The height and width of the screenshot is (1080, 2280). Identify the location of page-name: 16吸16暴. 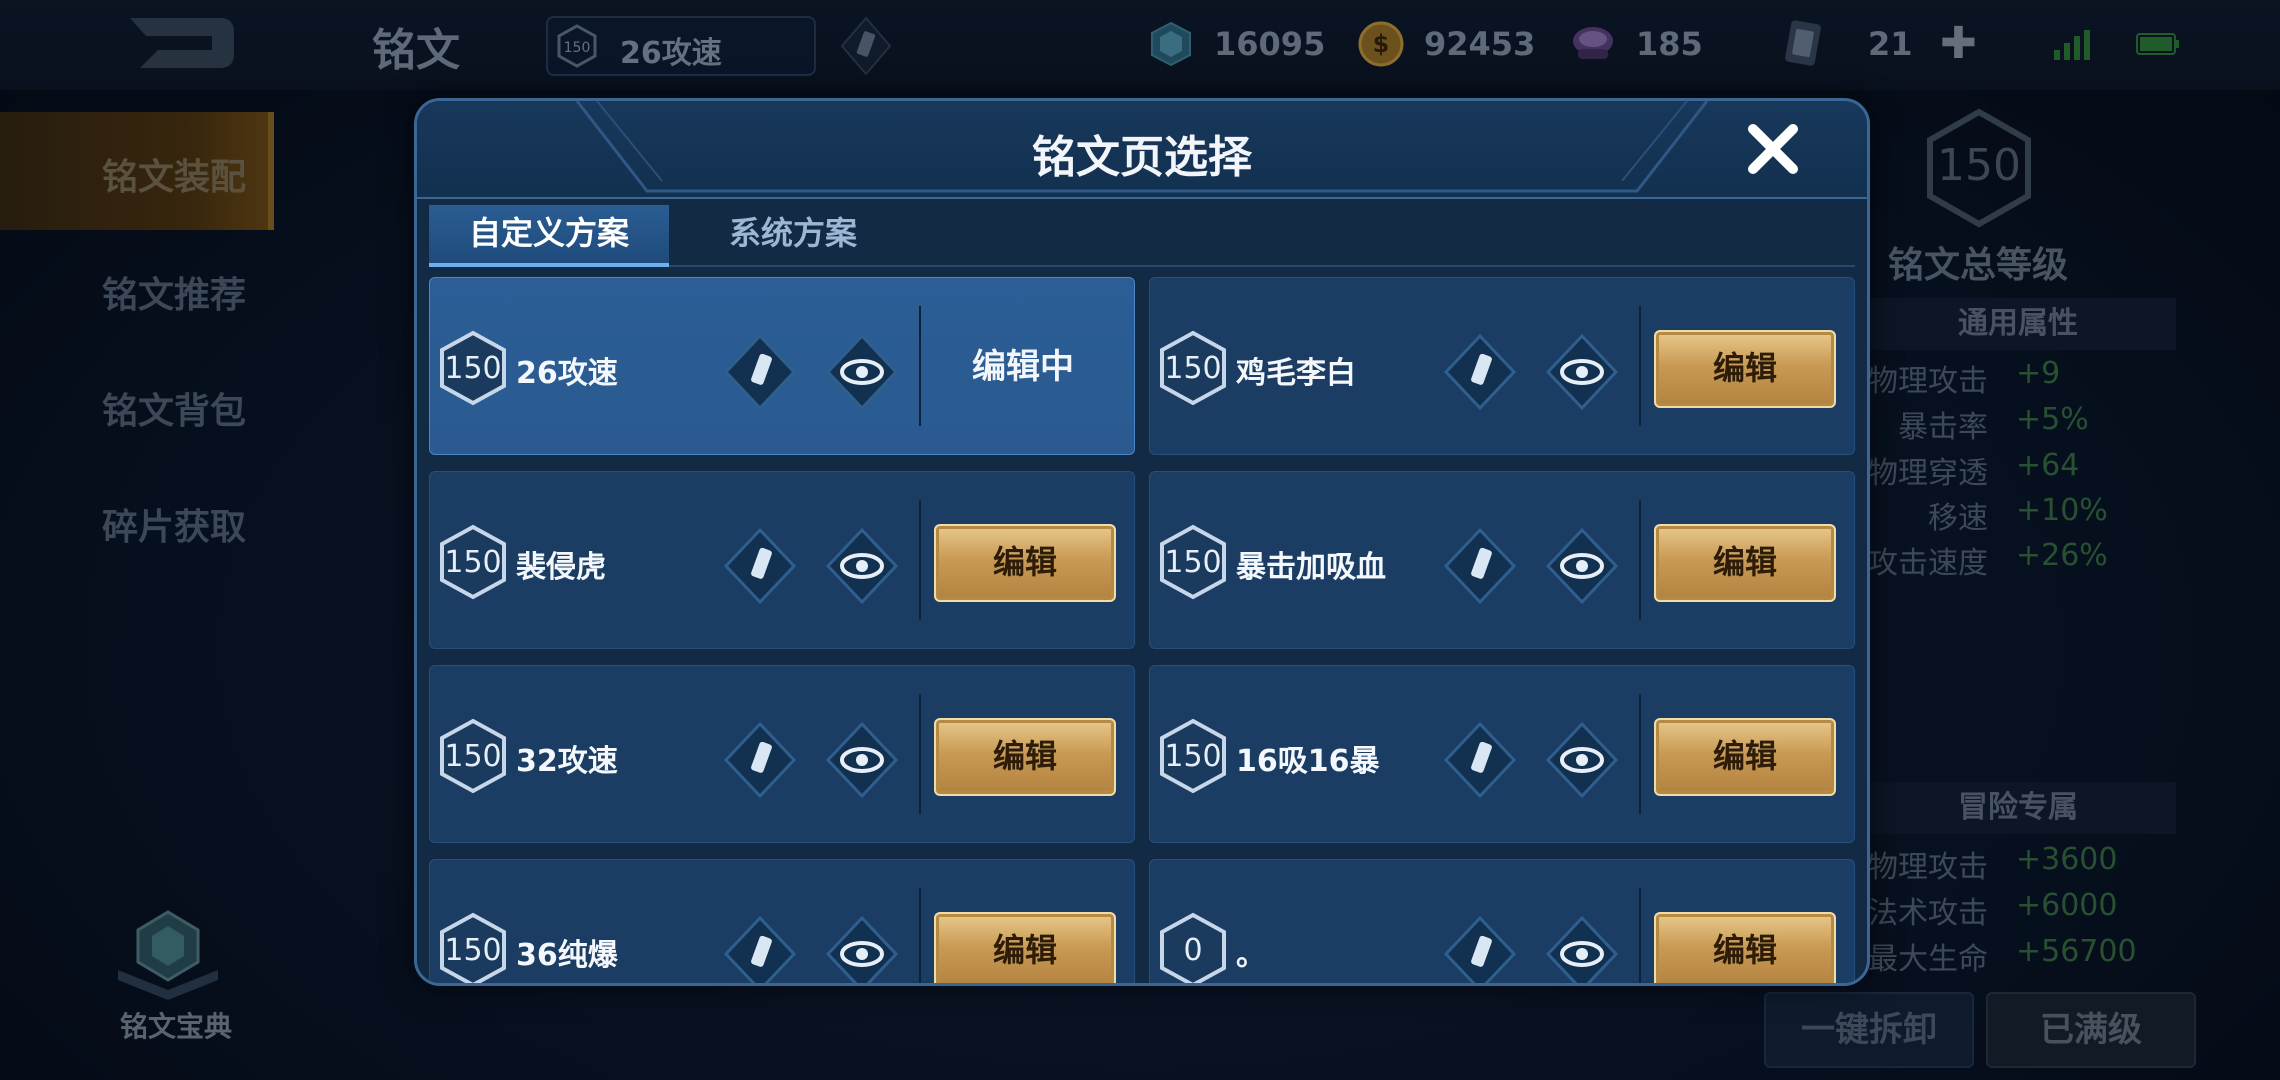
(1308, 761).